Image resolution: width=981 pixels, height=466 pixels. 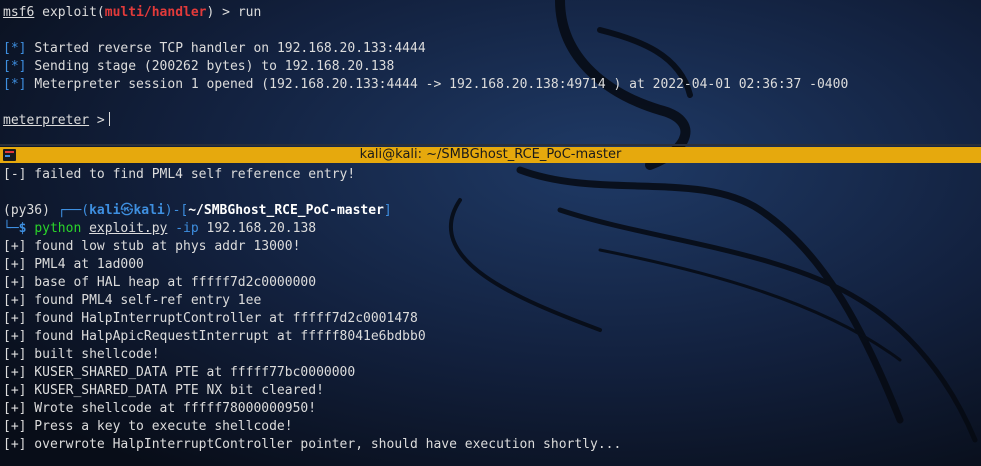 I want to click on terminal-title-bar: kali@kali: ~/SMBGhost_RCE_PoC-master, so click(x=490, y=155).